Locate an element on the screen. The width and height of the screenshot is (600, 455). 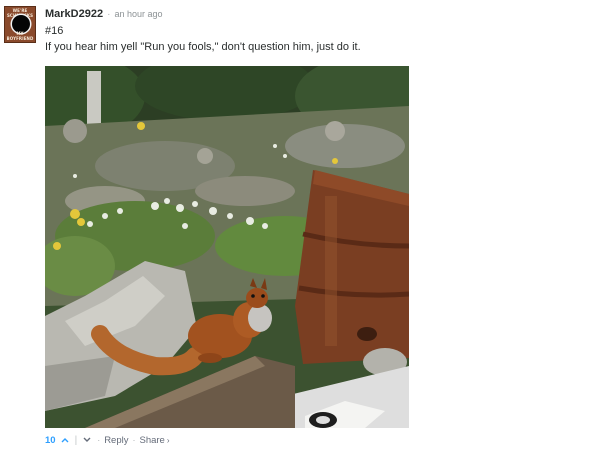
comment-footer: 10 | · Reply · Share › is located at coordinates (107, 440).